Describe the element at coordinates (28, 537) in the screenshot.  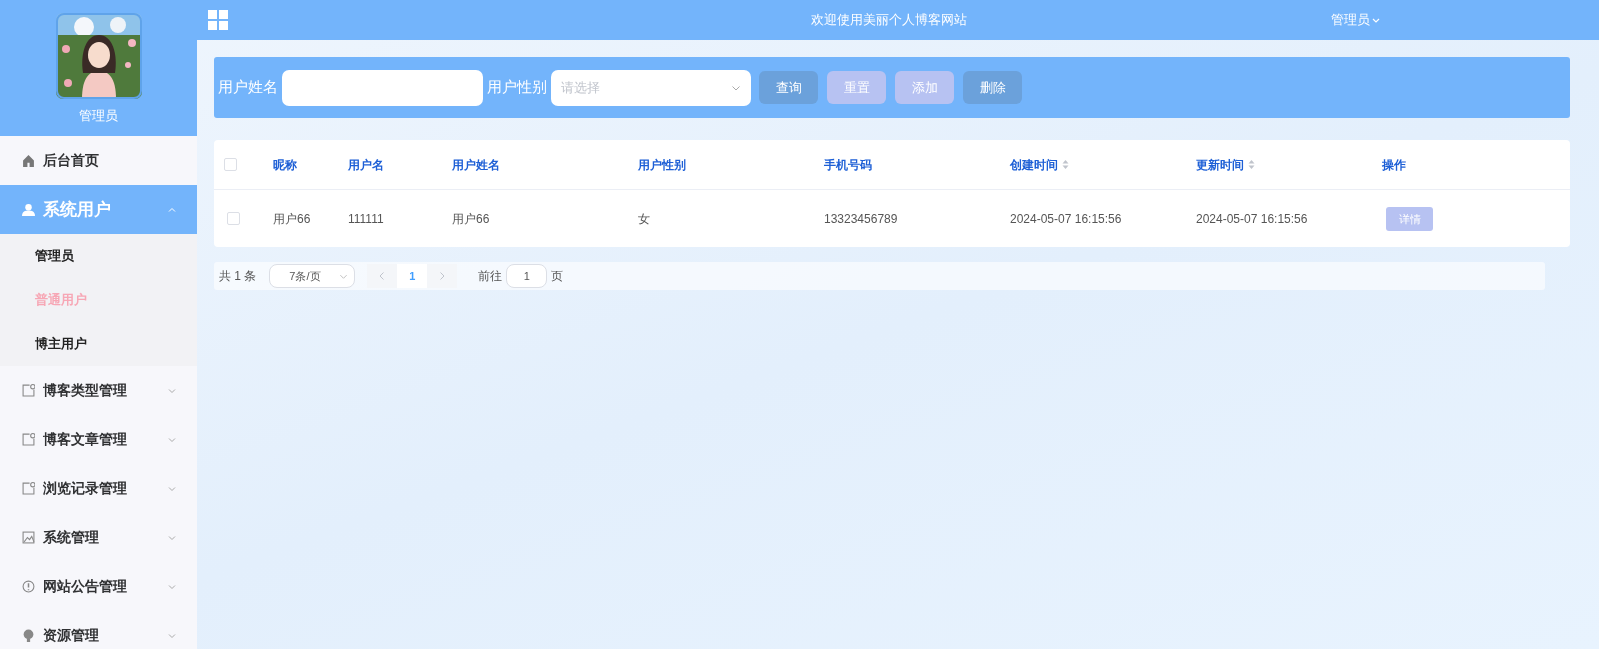
I see `image-icon` at that location.